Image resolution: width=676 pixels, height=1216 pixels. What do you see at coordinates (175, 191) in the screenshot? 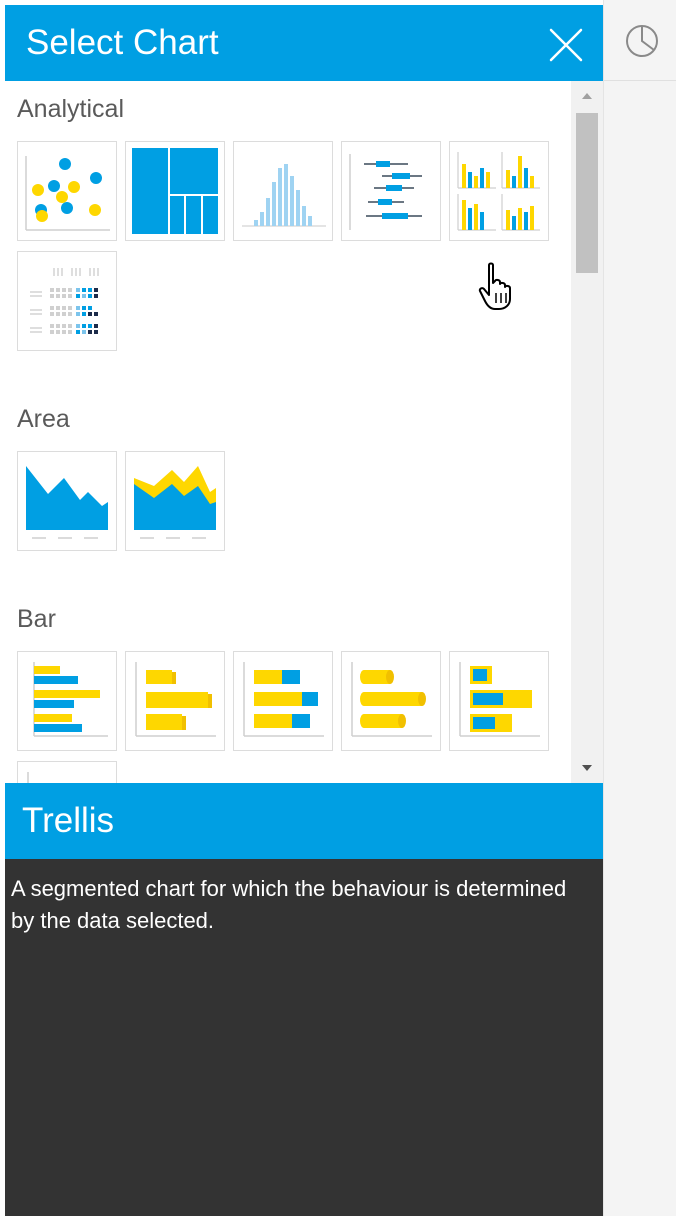
I see `treemap-chart-icon` at bounding box center [175, 191].